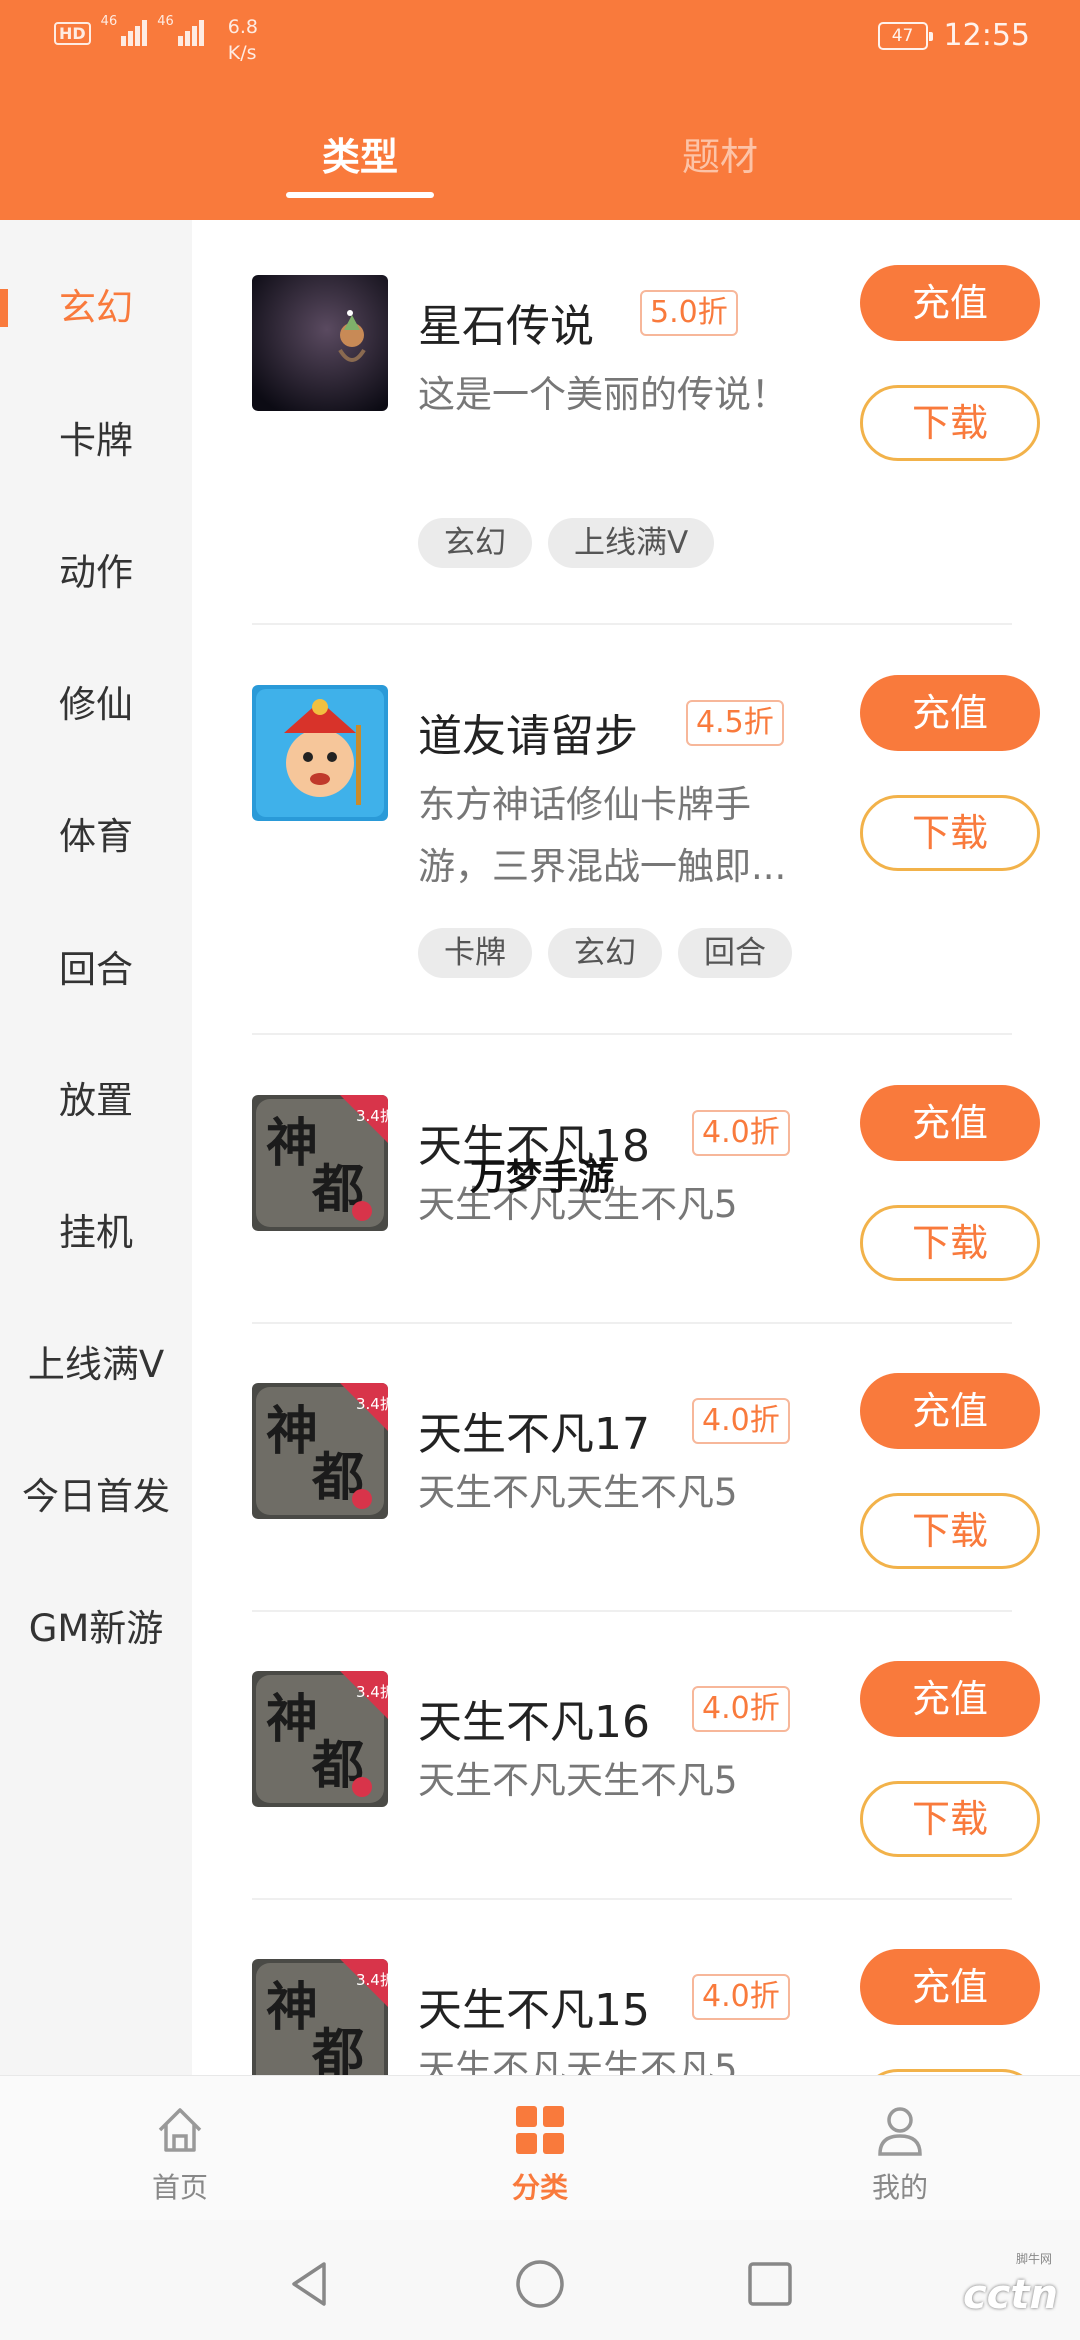 The width and height of the screenshot is (1080, 2340). Describe the element at coordinates (542, 1177) in the screenshot. I see `watermark-text: 万梦手游` at that location.